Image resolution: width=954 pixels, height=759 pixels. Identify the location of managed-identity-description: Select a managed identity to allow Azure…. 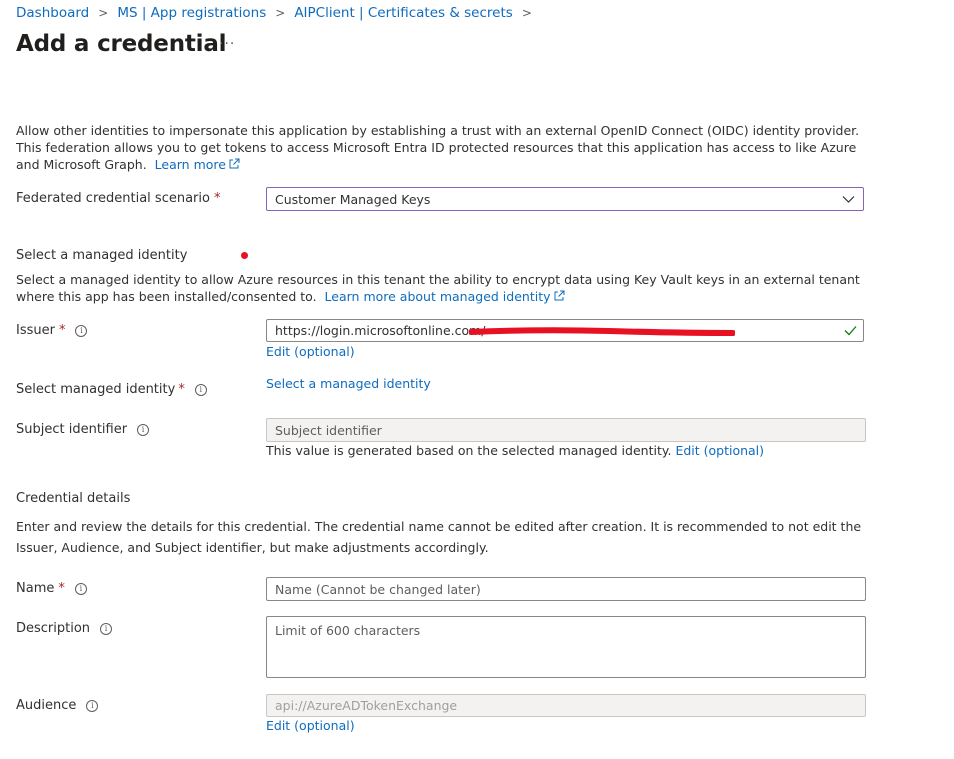
(446, 288).